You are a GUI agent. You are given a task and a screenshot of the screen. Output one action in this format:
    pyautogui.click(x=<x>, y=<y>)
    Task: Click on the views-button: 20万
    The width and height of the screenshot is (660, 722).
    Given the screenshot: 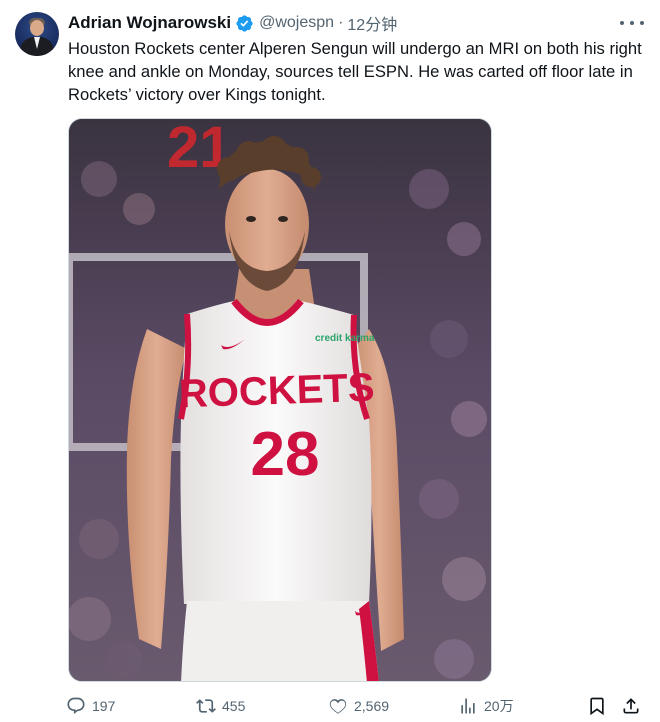 What is the action you would take?
    pyautogui.click(x=486, y=706)
    